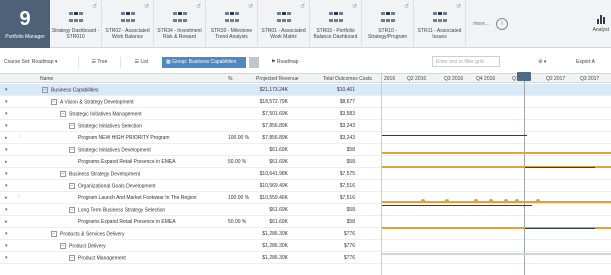 Image resolution: width=611 pixels, height=275 pixels. What do you see at coordinates (440, 24) in the screenshot?
I see `report-tab: ↺ STR11 - Associated Issues` at bounding box center [440, 24].